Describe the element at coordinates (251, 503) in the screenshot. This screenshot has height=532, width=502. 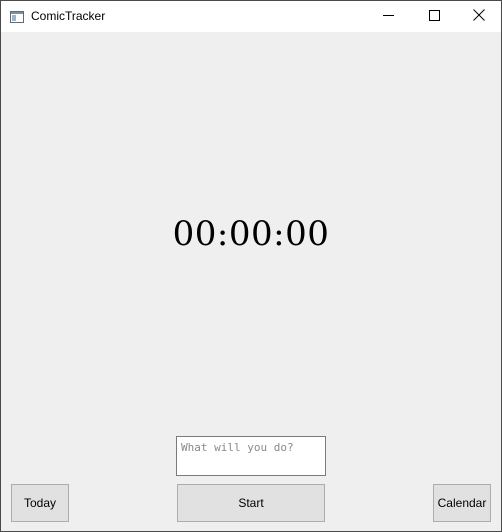
I see `start-button: Start` at that location.